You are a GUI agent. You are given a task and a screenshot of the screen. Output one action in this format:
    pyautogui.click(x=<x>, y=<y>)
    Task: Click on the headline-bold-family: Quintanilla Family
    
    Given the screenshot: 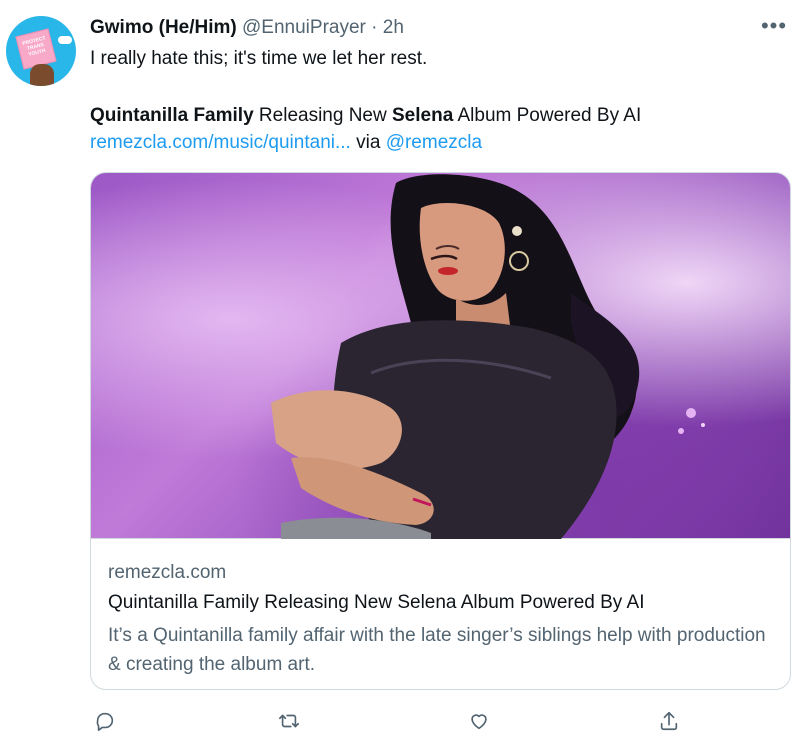 What is the action you would take?
    pyautogui.click(x=172, y=115)
    